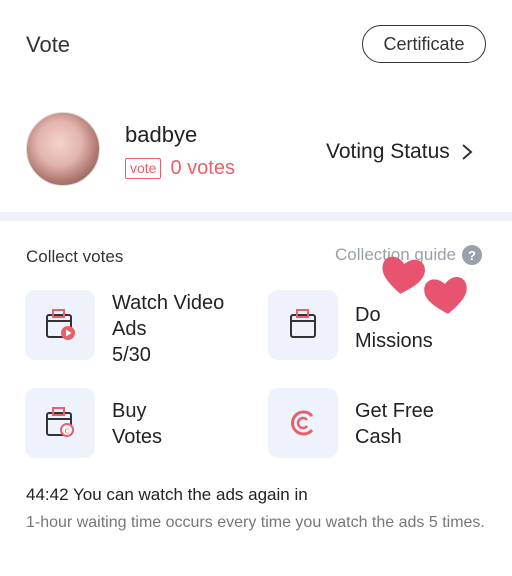 Image resolution: width=512 pixels, height=576 pixels. I want to click on voting-status-label: Voting Status, so click(388, 151).